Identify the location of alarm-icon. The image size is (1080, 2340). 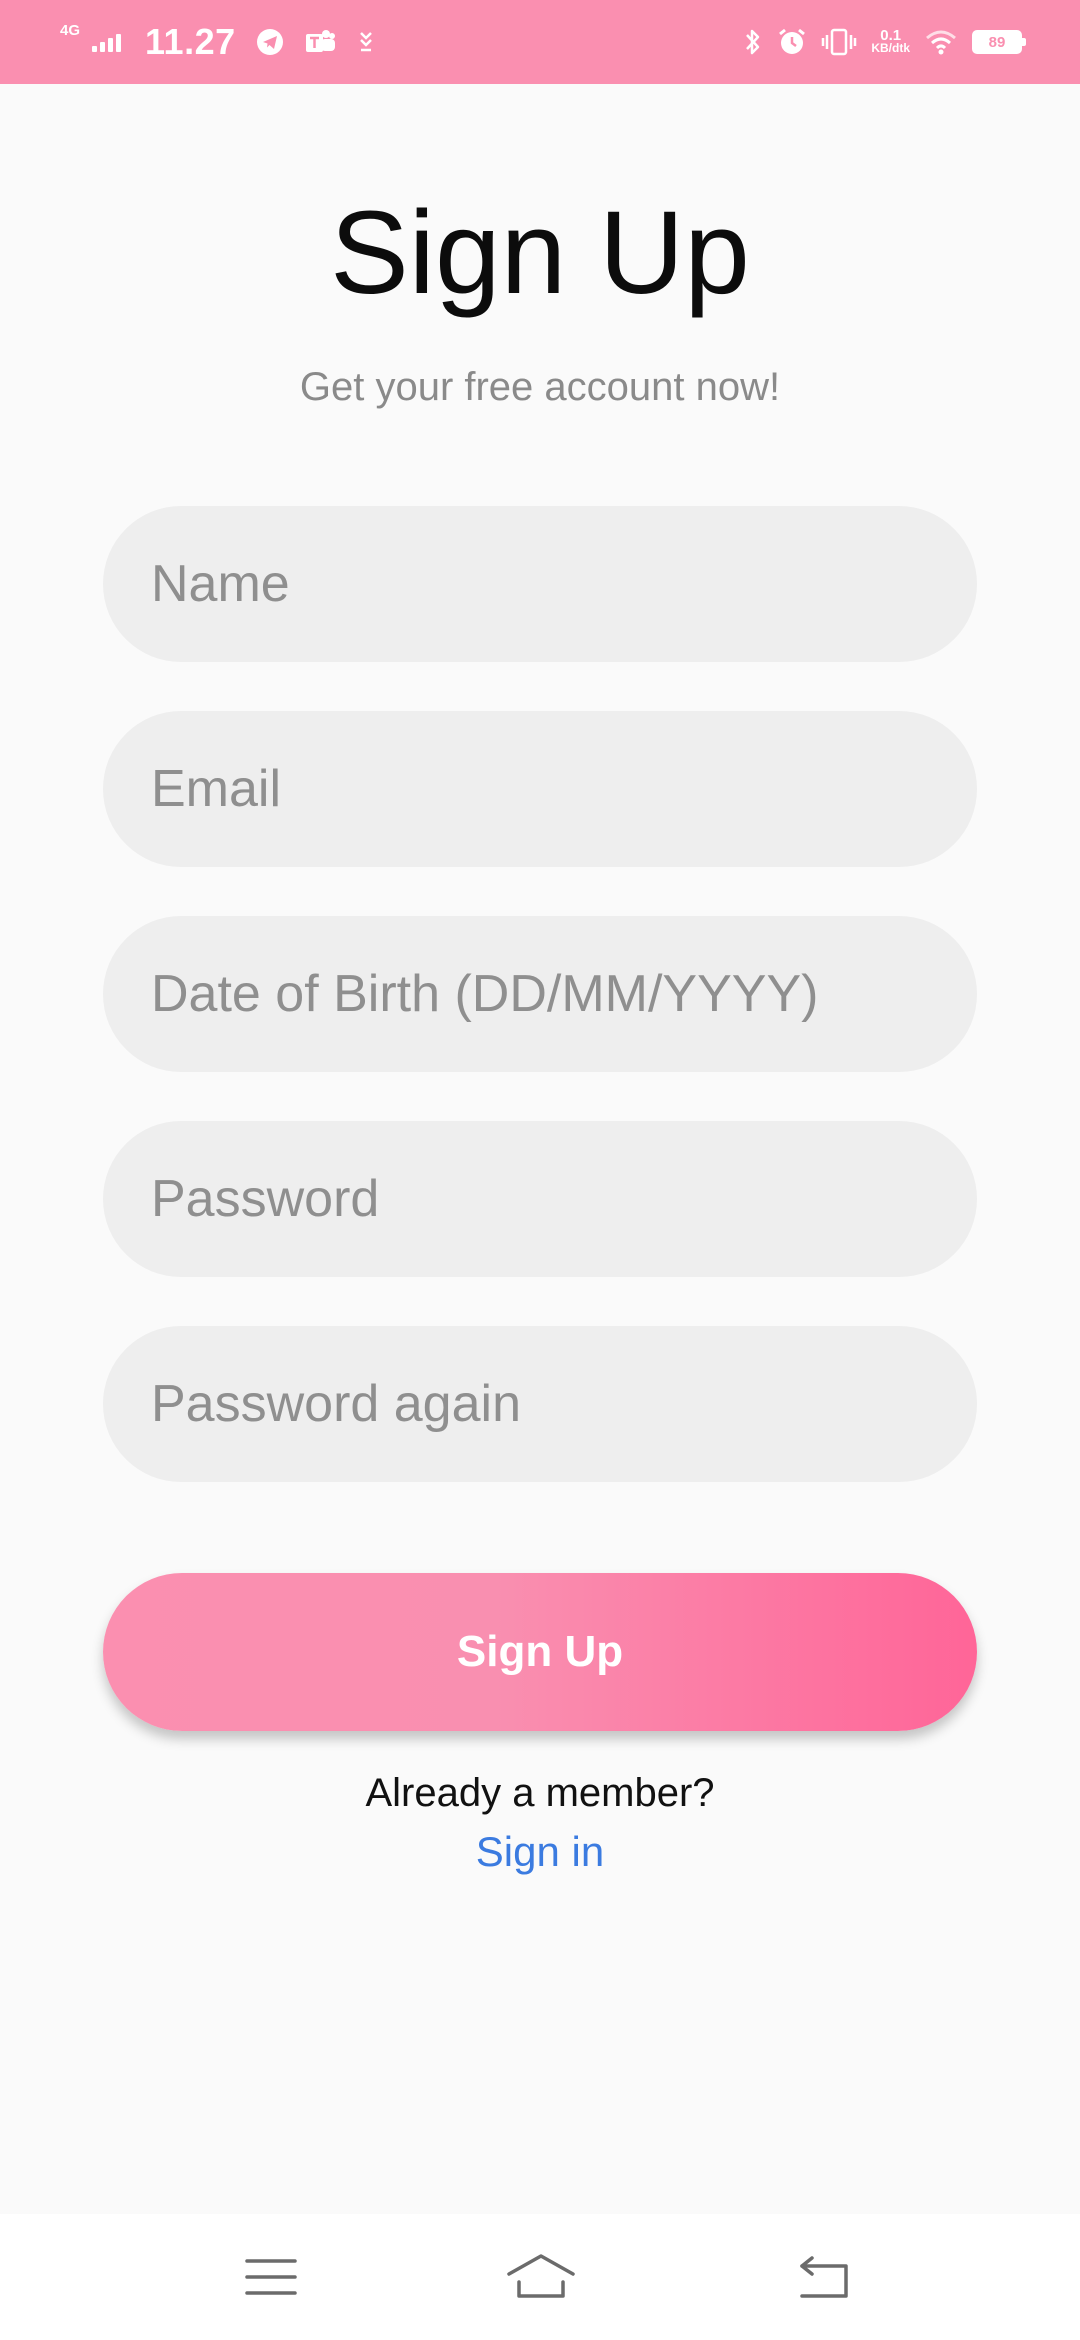
(792, 42).